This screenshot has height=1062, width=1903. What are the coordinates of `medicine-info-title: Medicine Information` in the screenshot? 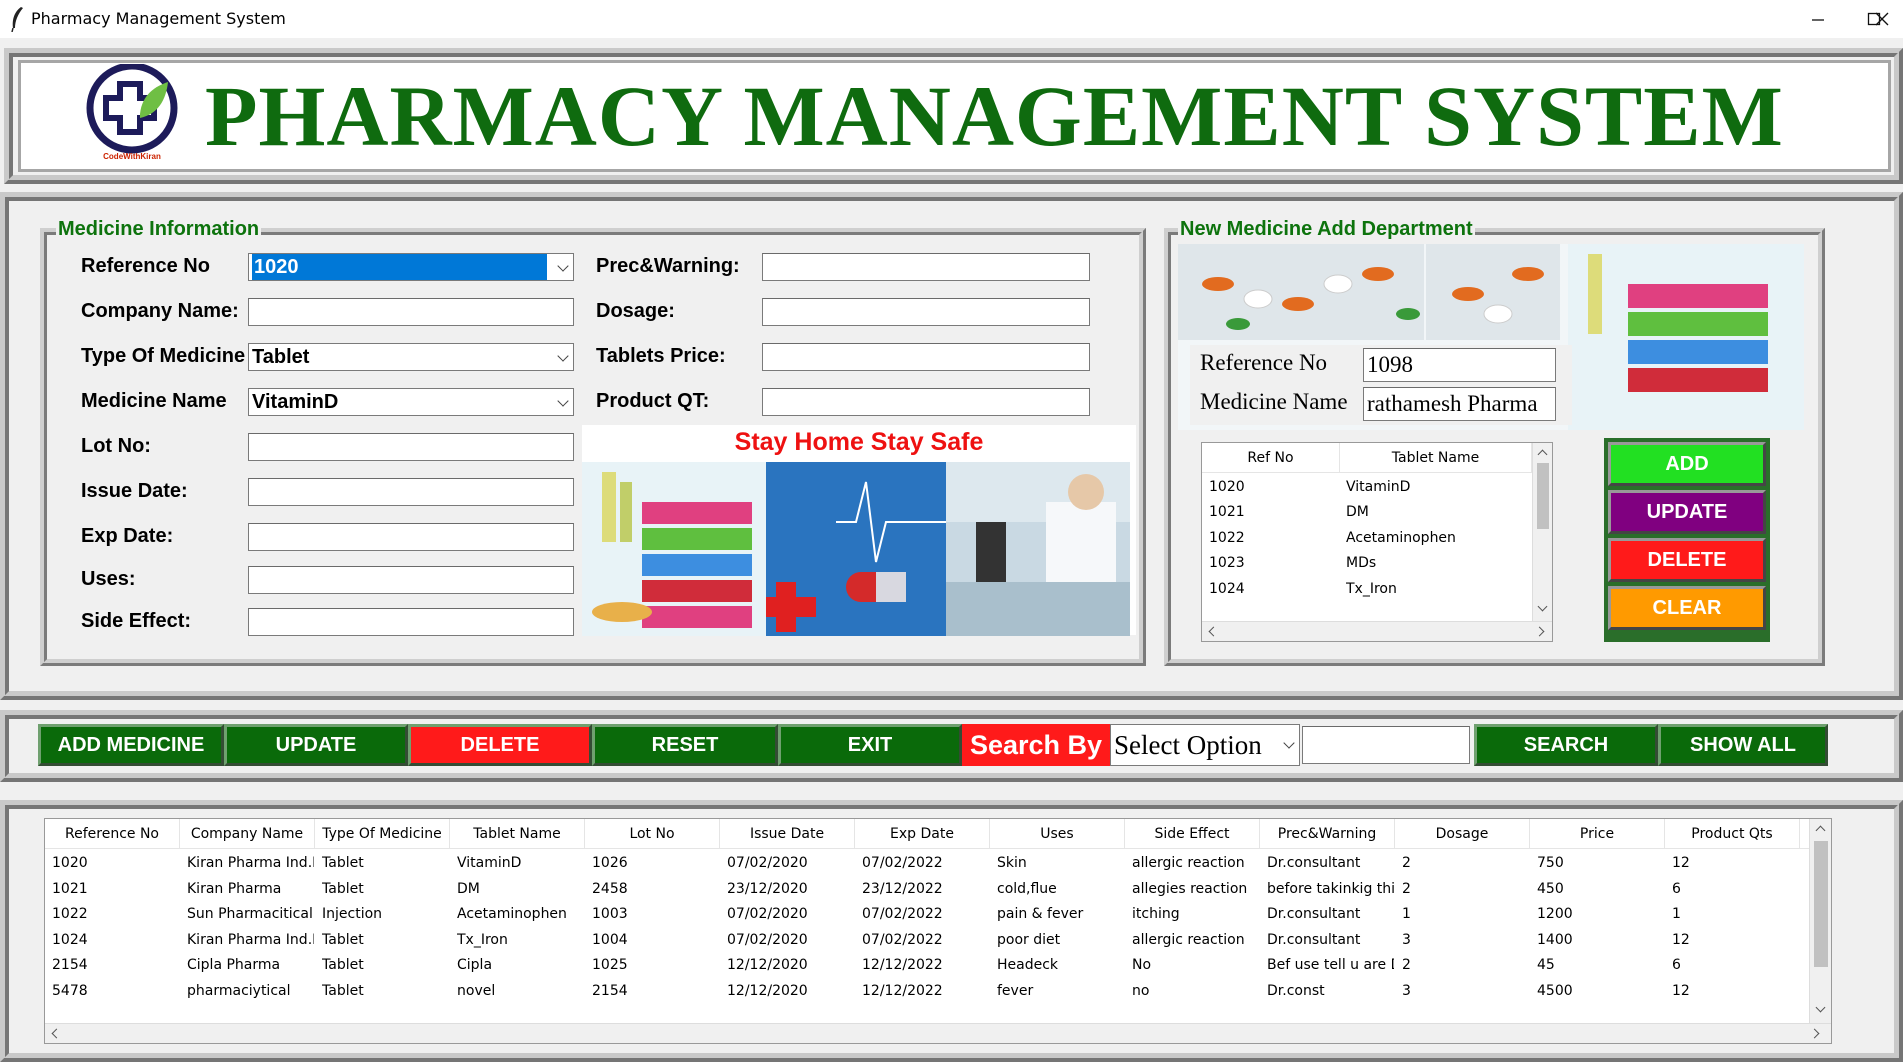 It's located at (159, 229).